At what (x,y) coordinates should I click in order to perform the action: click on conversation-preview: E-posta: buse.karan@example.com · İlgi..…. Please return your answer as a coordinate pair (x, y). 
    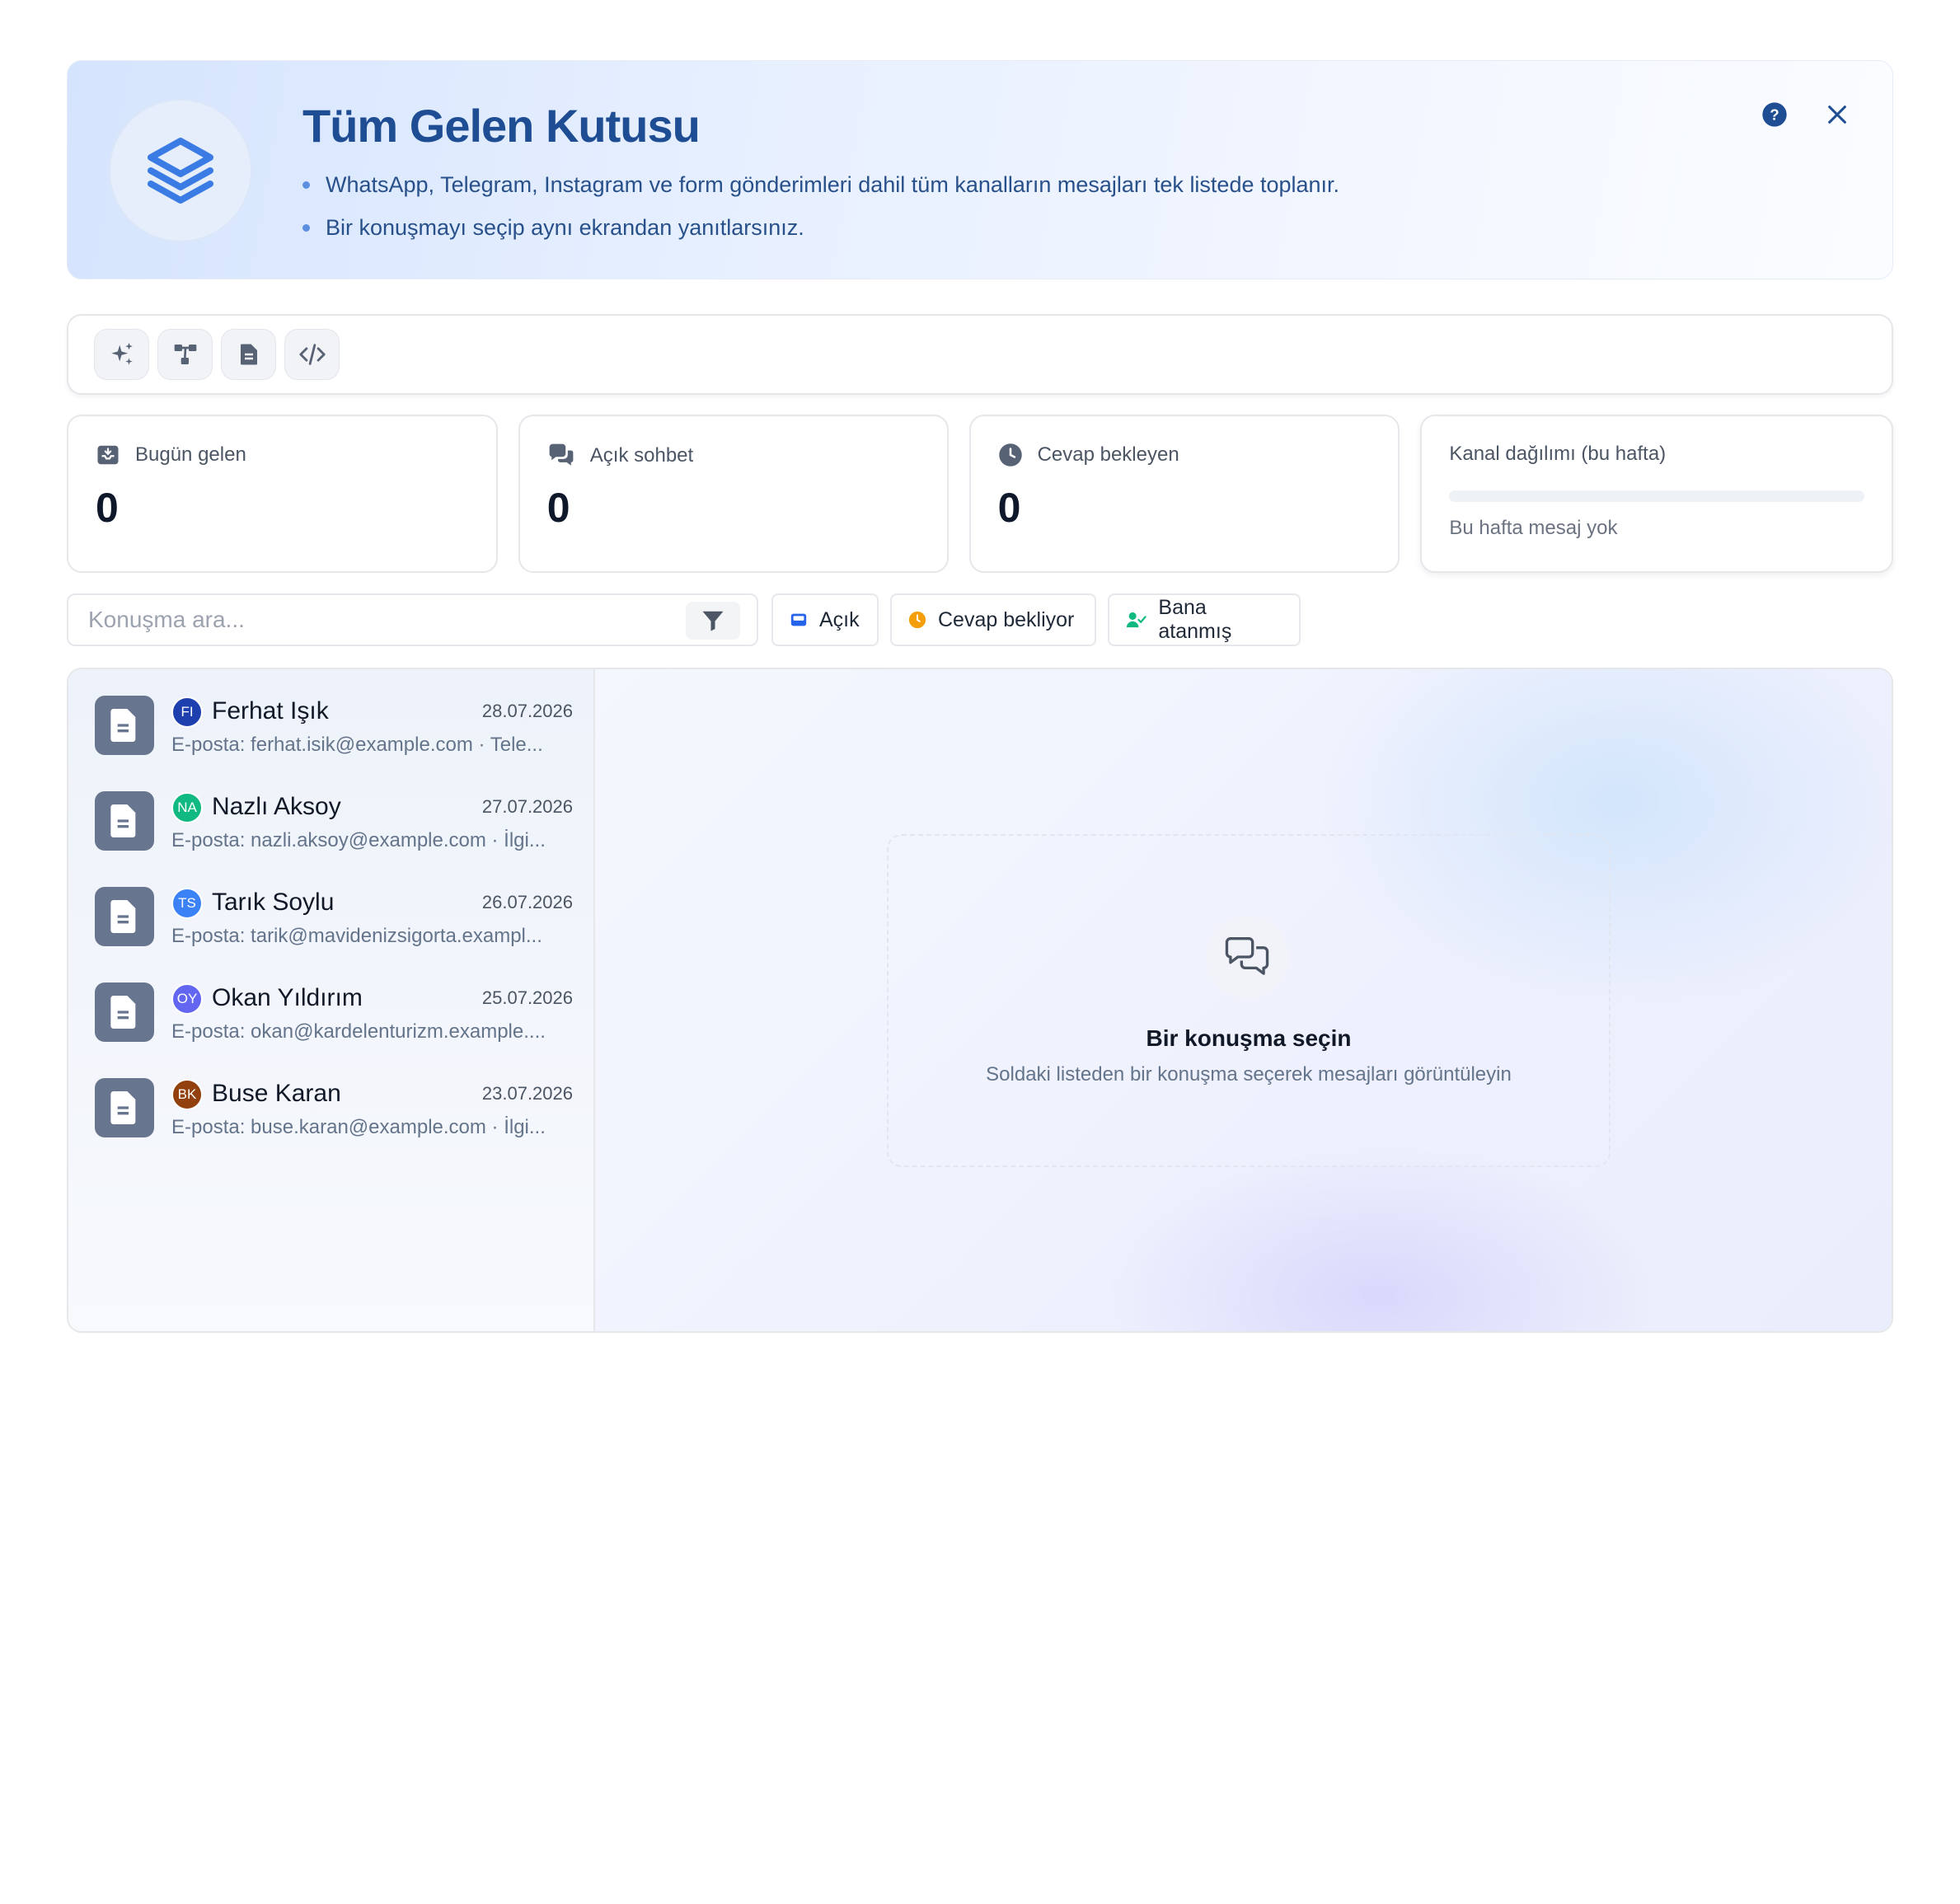
    Looking at the image, I should click on (358, 1127).